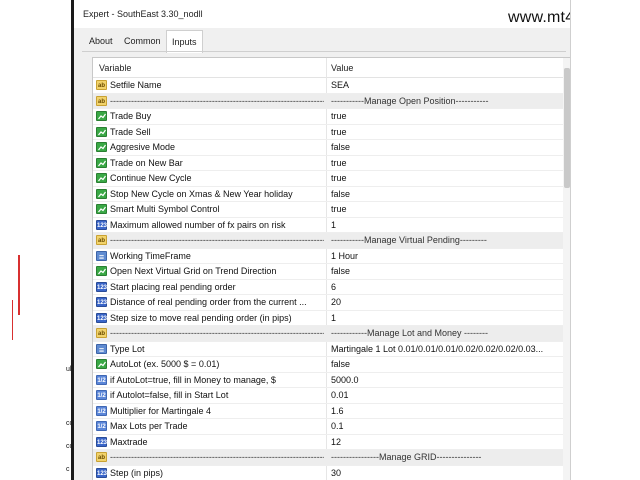 The height and width of the screenshot is (480, 640). What do you see at coordinates (328, 117) in the screenshot?
I see `input-row: Trade Buy true` at bounding box center [328, 117].